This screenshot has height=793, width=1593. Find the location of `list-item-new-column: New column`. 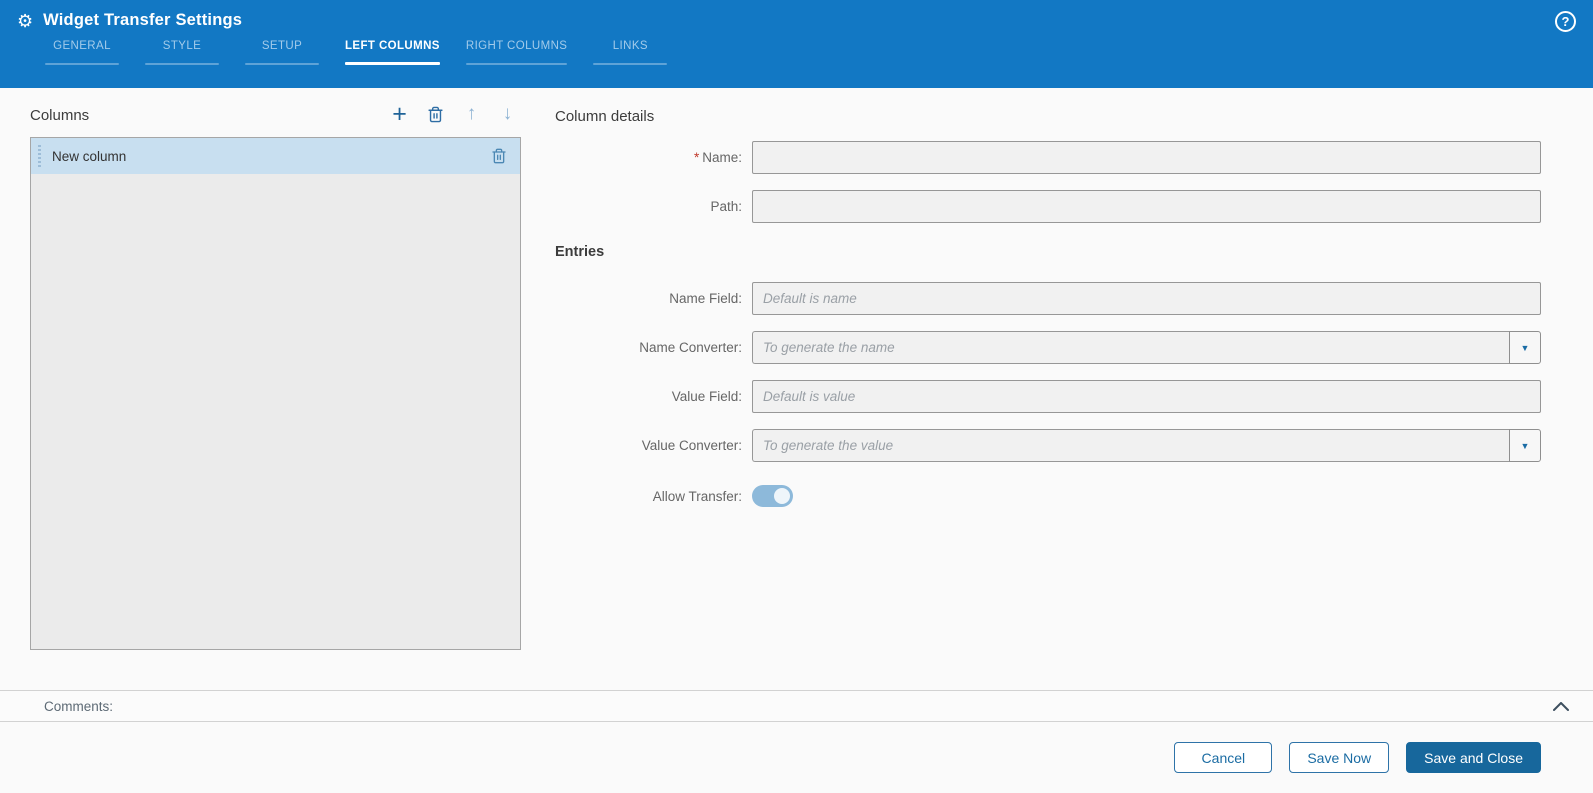

list-item-new-column: New column is located at coordinates (275, 156).